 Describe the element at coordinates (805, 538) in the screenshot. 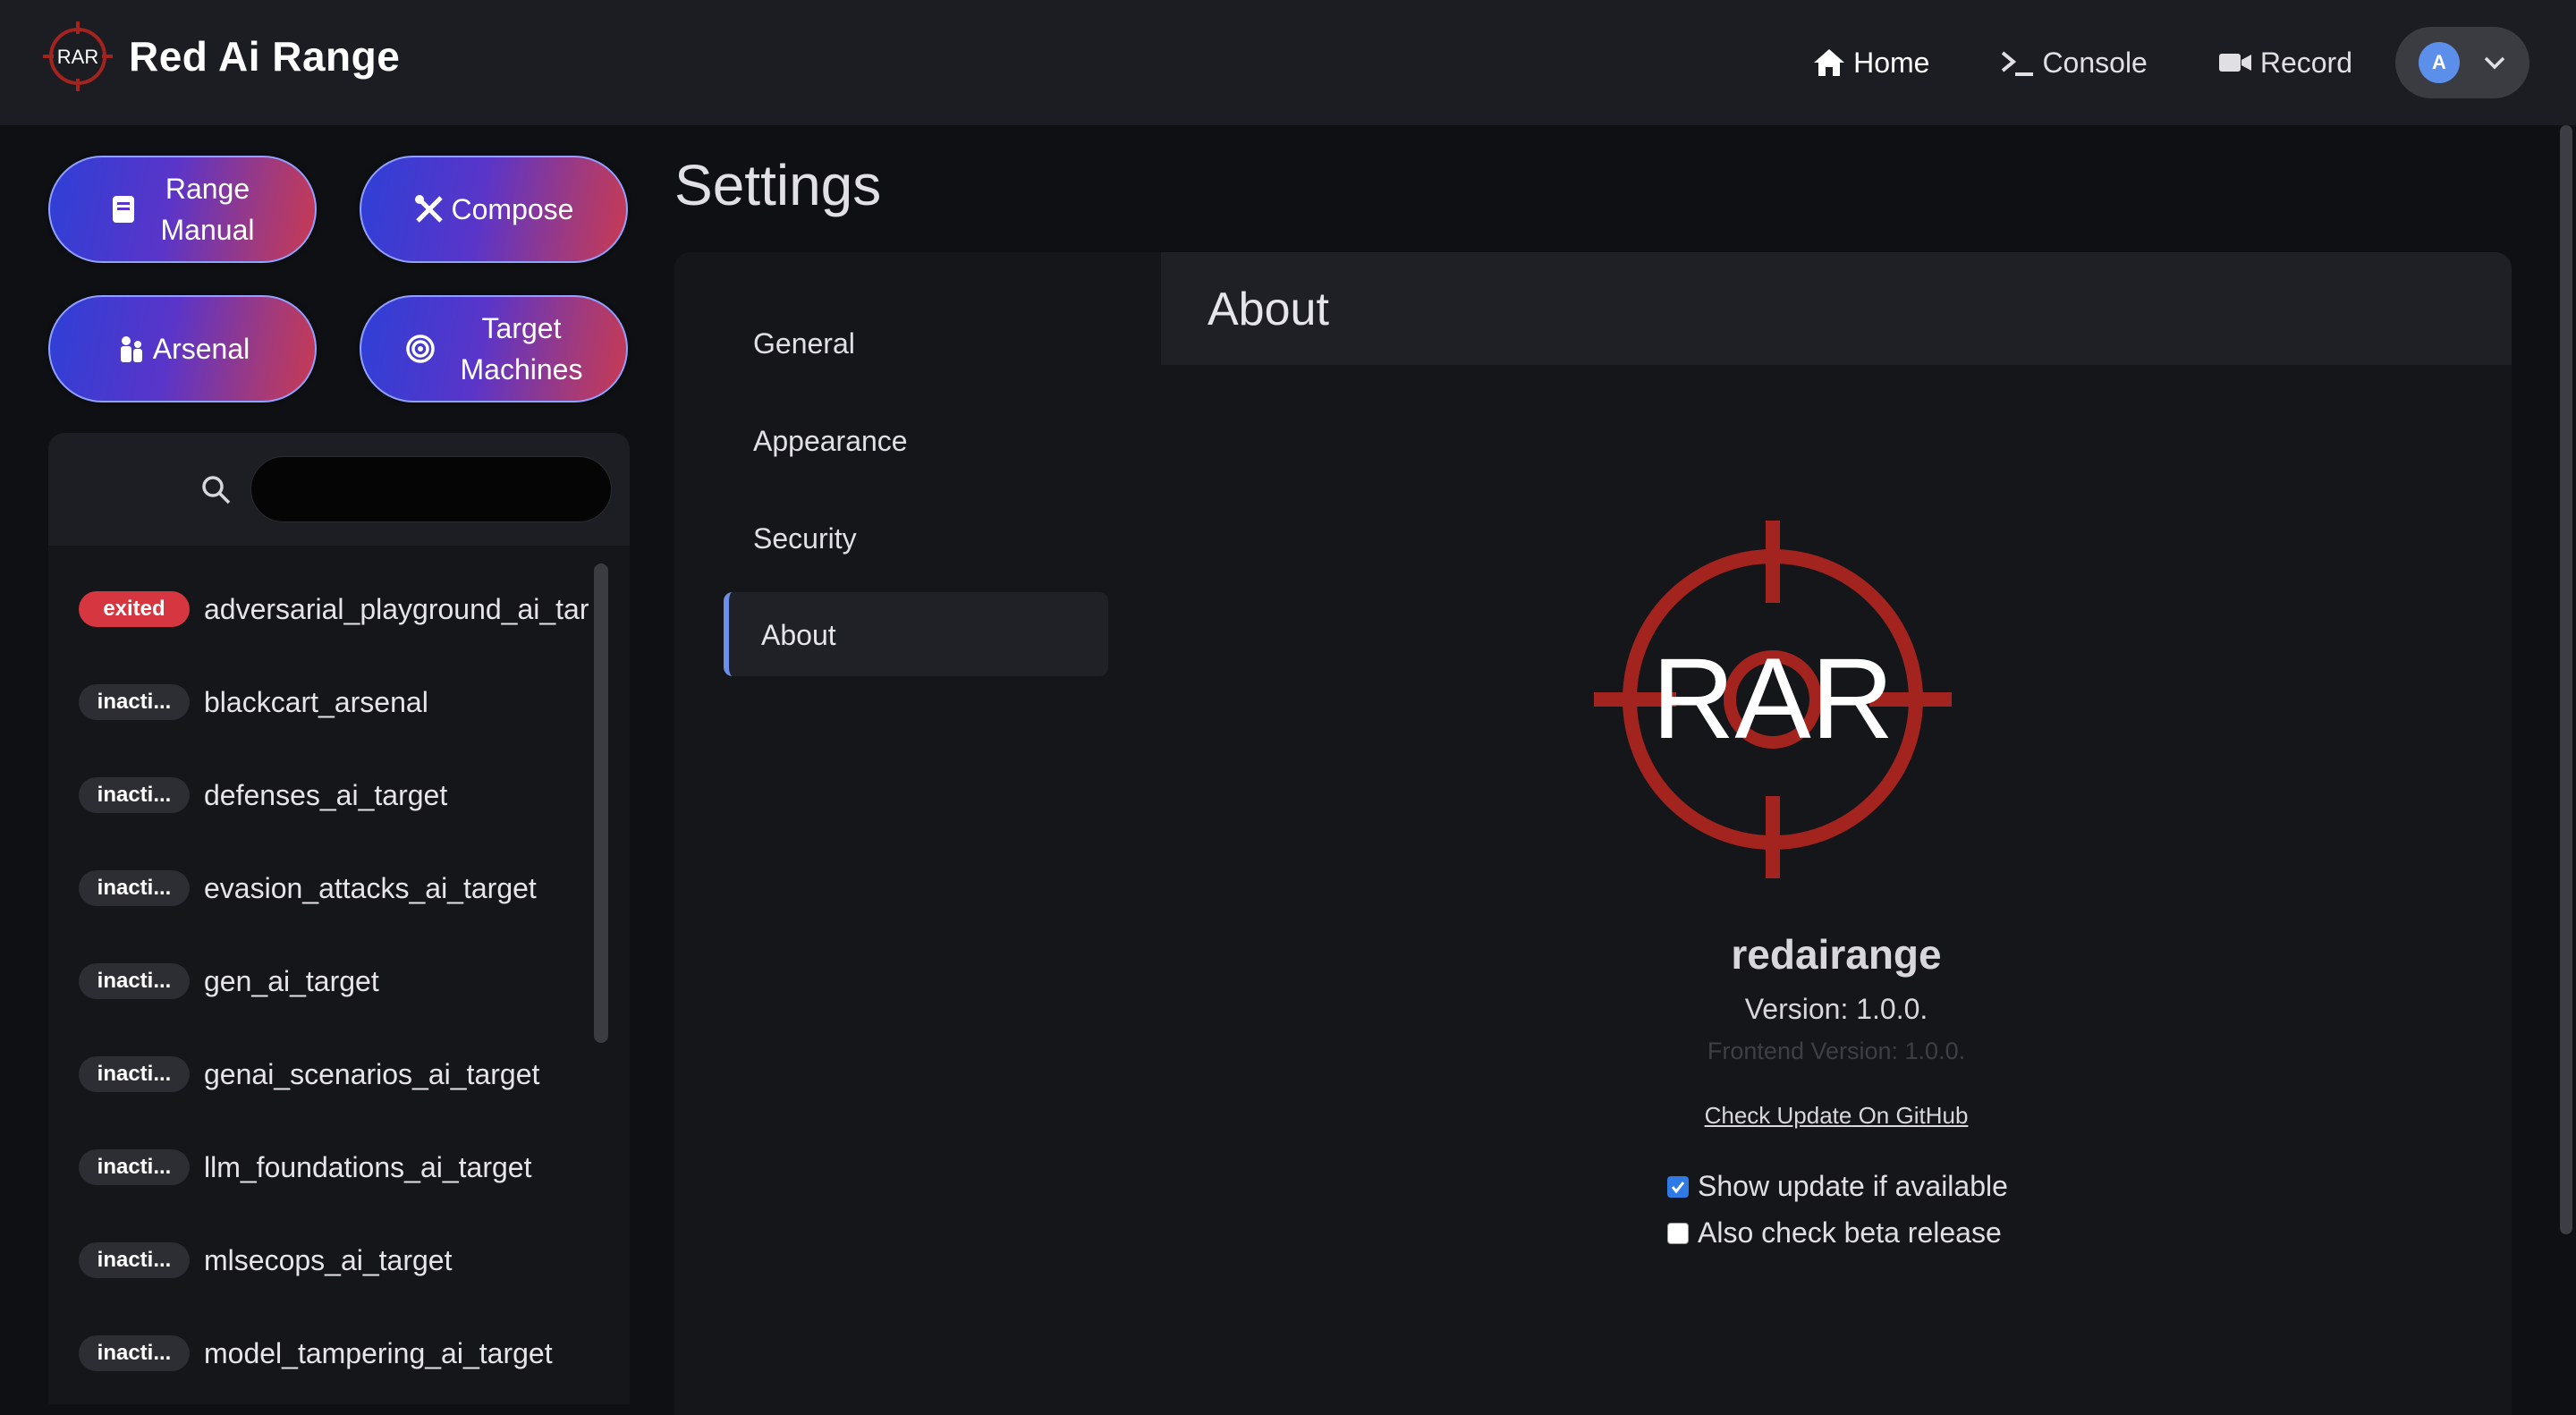

I see `settings-nav-security: Security` at that location.